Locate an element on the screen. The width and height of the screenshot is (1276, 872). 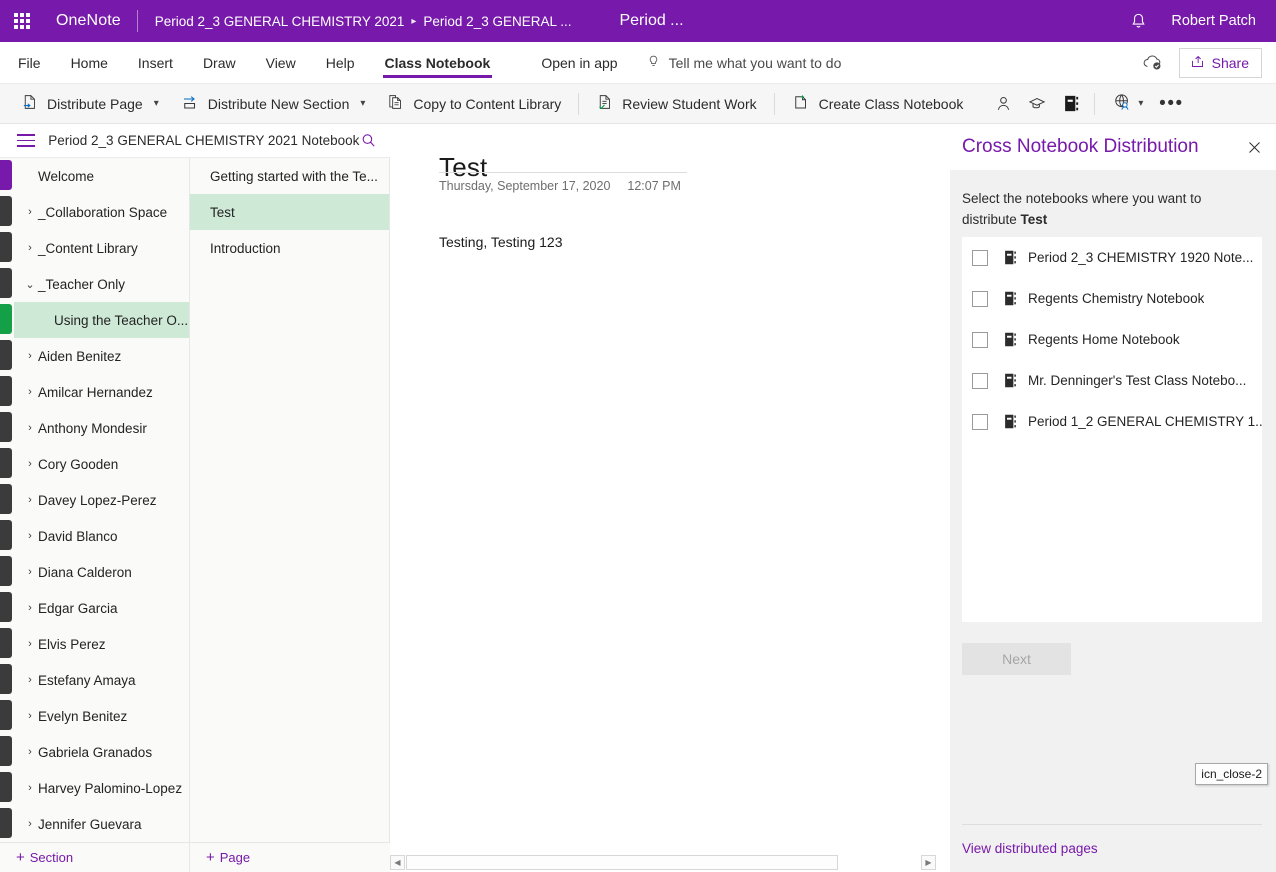
tab-class-notebook: Class Notebook is located at coordinates (438, 63).